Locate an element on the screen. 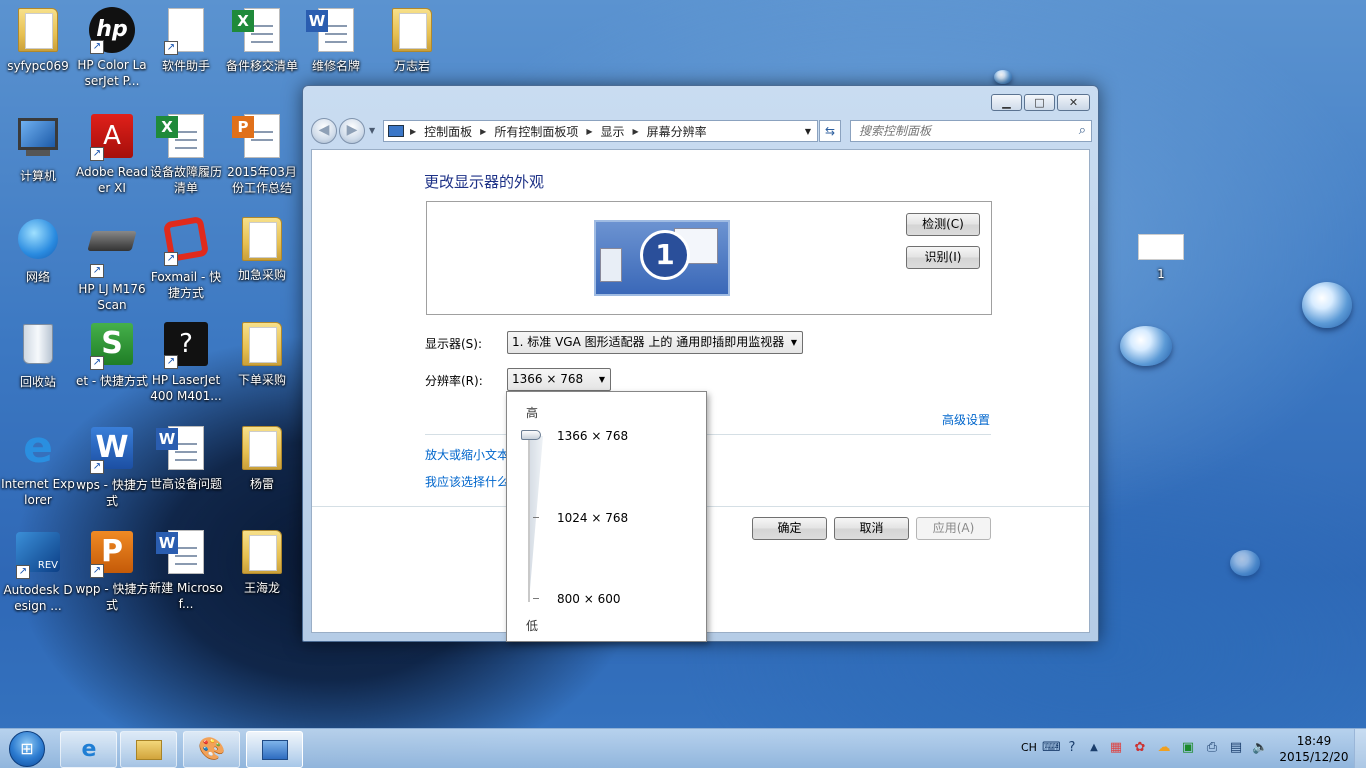 The width and height of the screenshot is (1366, 768). desktop-icon-wang-hailong: 王海龙 is located at coordinates (262, 562).